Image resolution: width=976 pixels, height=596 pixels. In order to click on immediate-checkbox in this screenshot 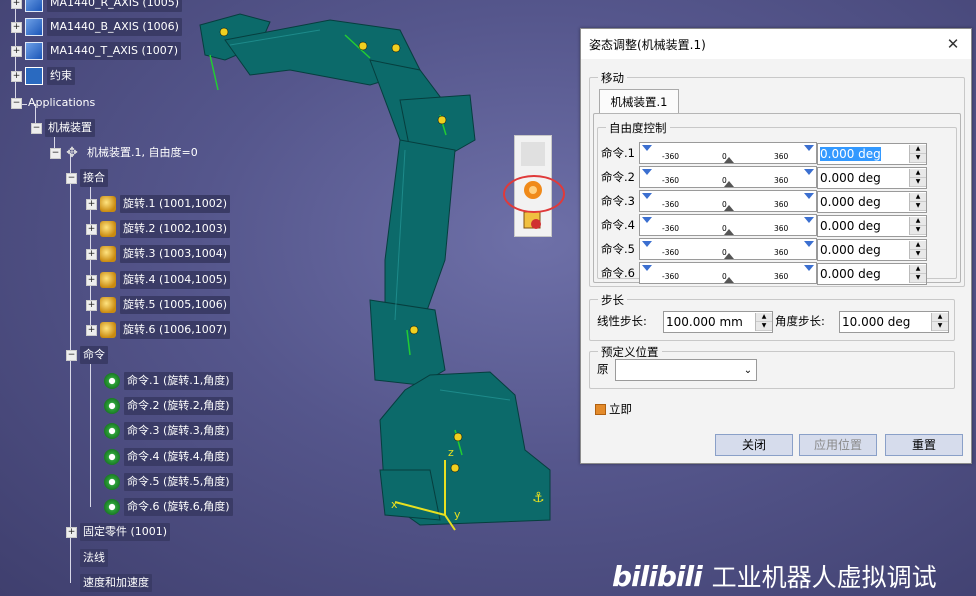, I will do `click(600, 409)`.